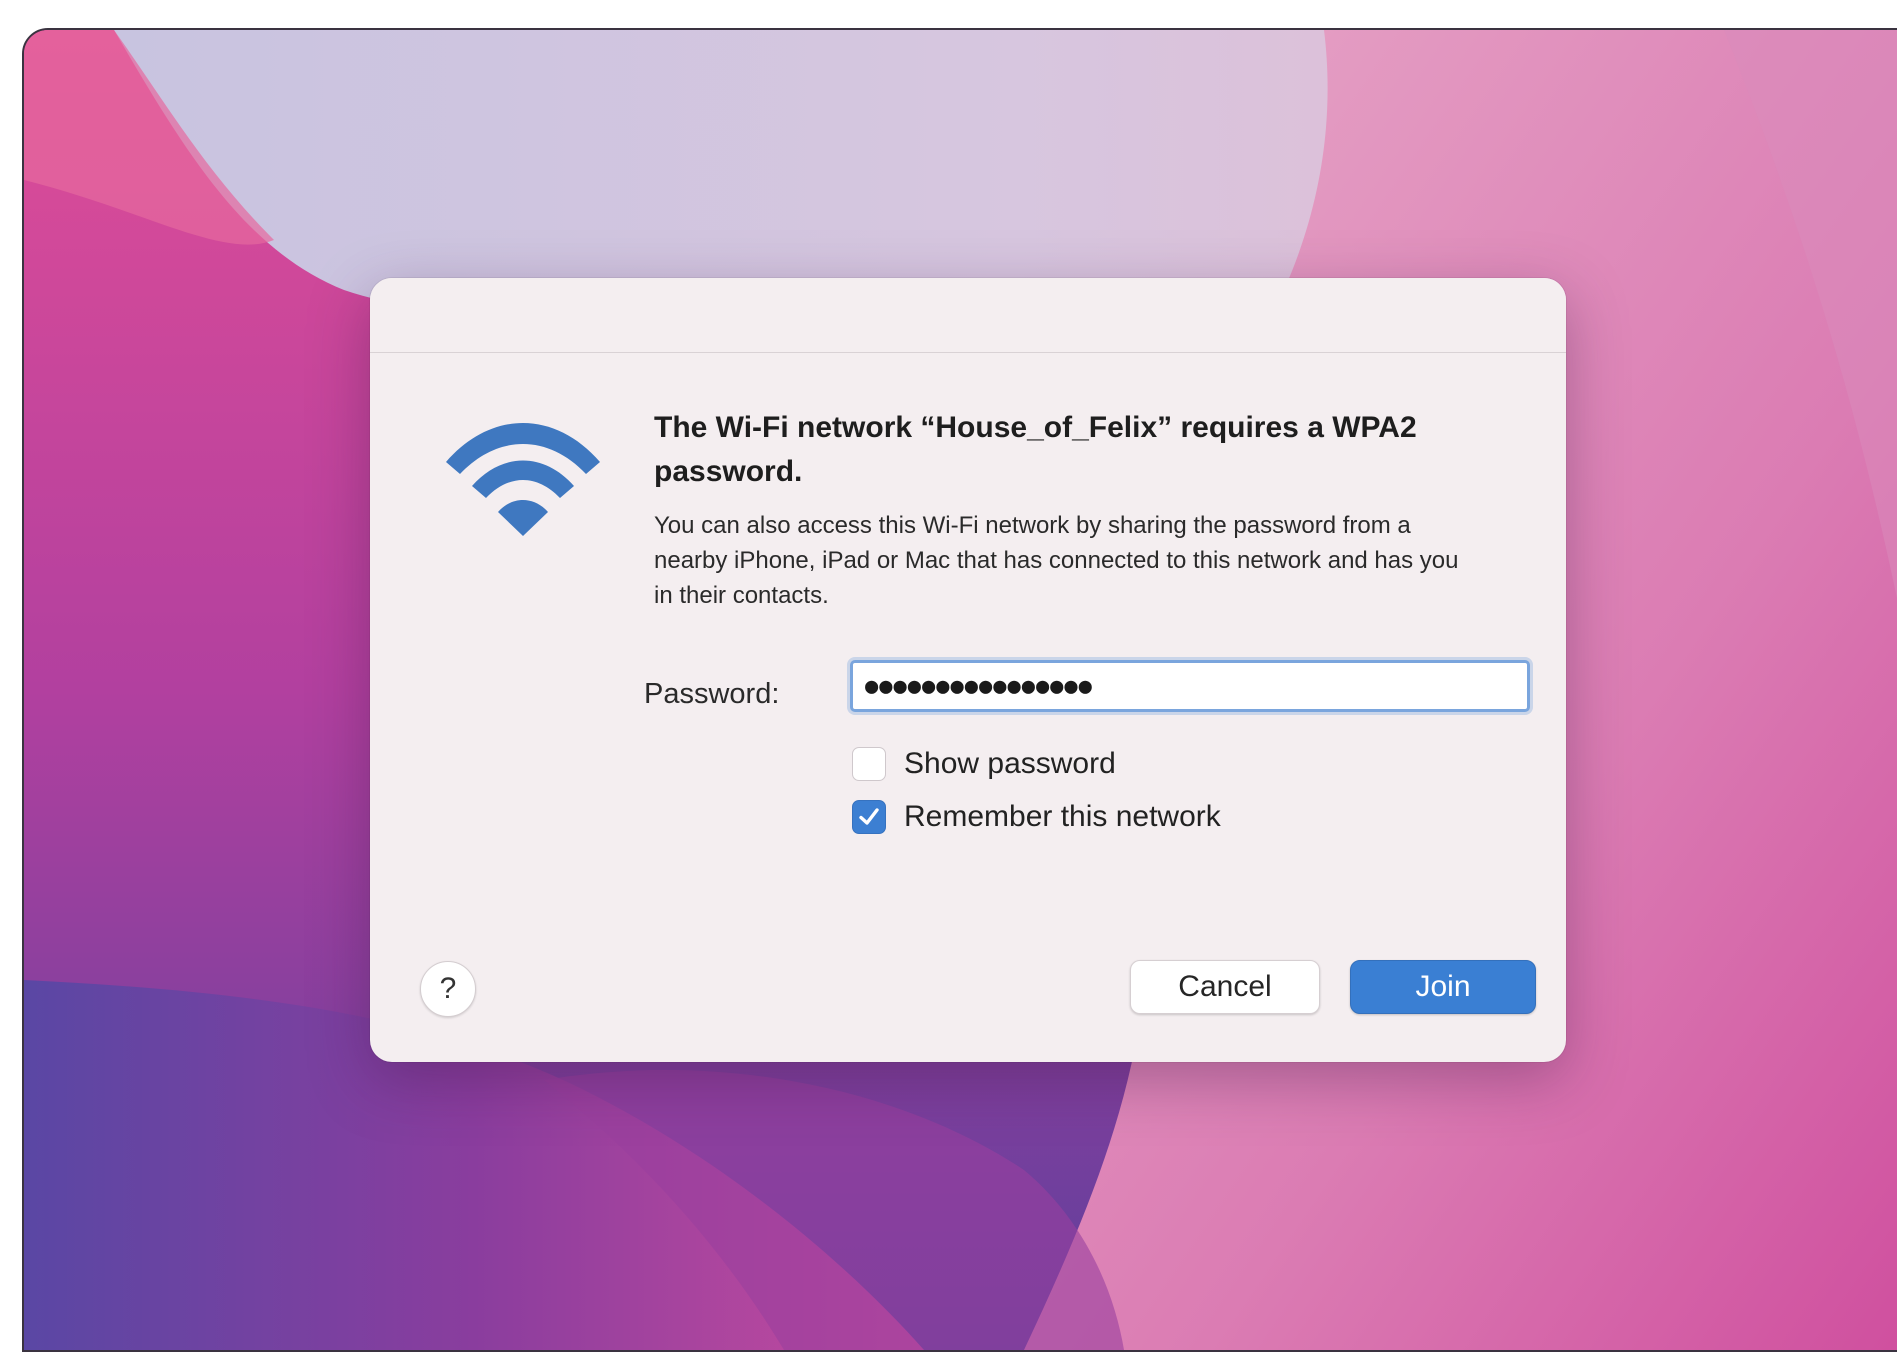 Image resolution: width=1897 pixels, height=1352 pixels. Describe the element at coordinates (968, 315) in the screenshot. I see `dialog-titlebar` at that location.